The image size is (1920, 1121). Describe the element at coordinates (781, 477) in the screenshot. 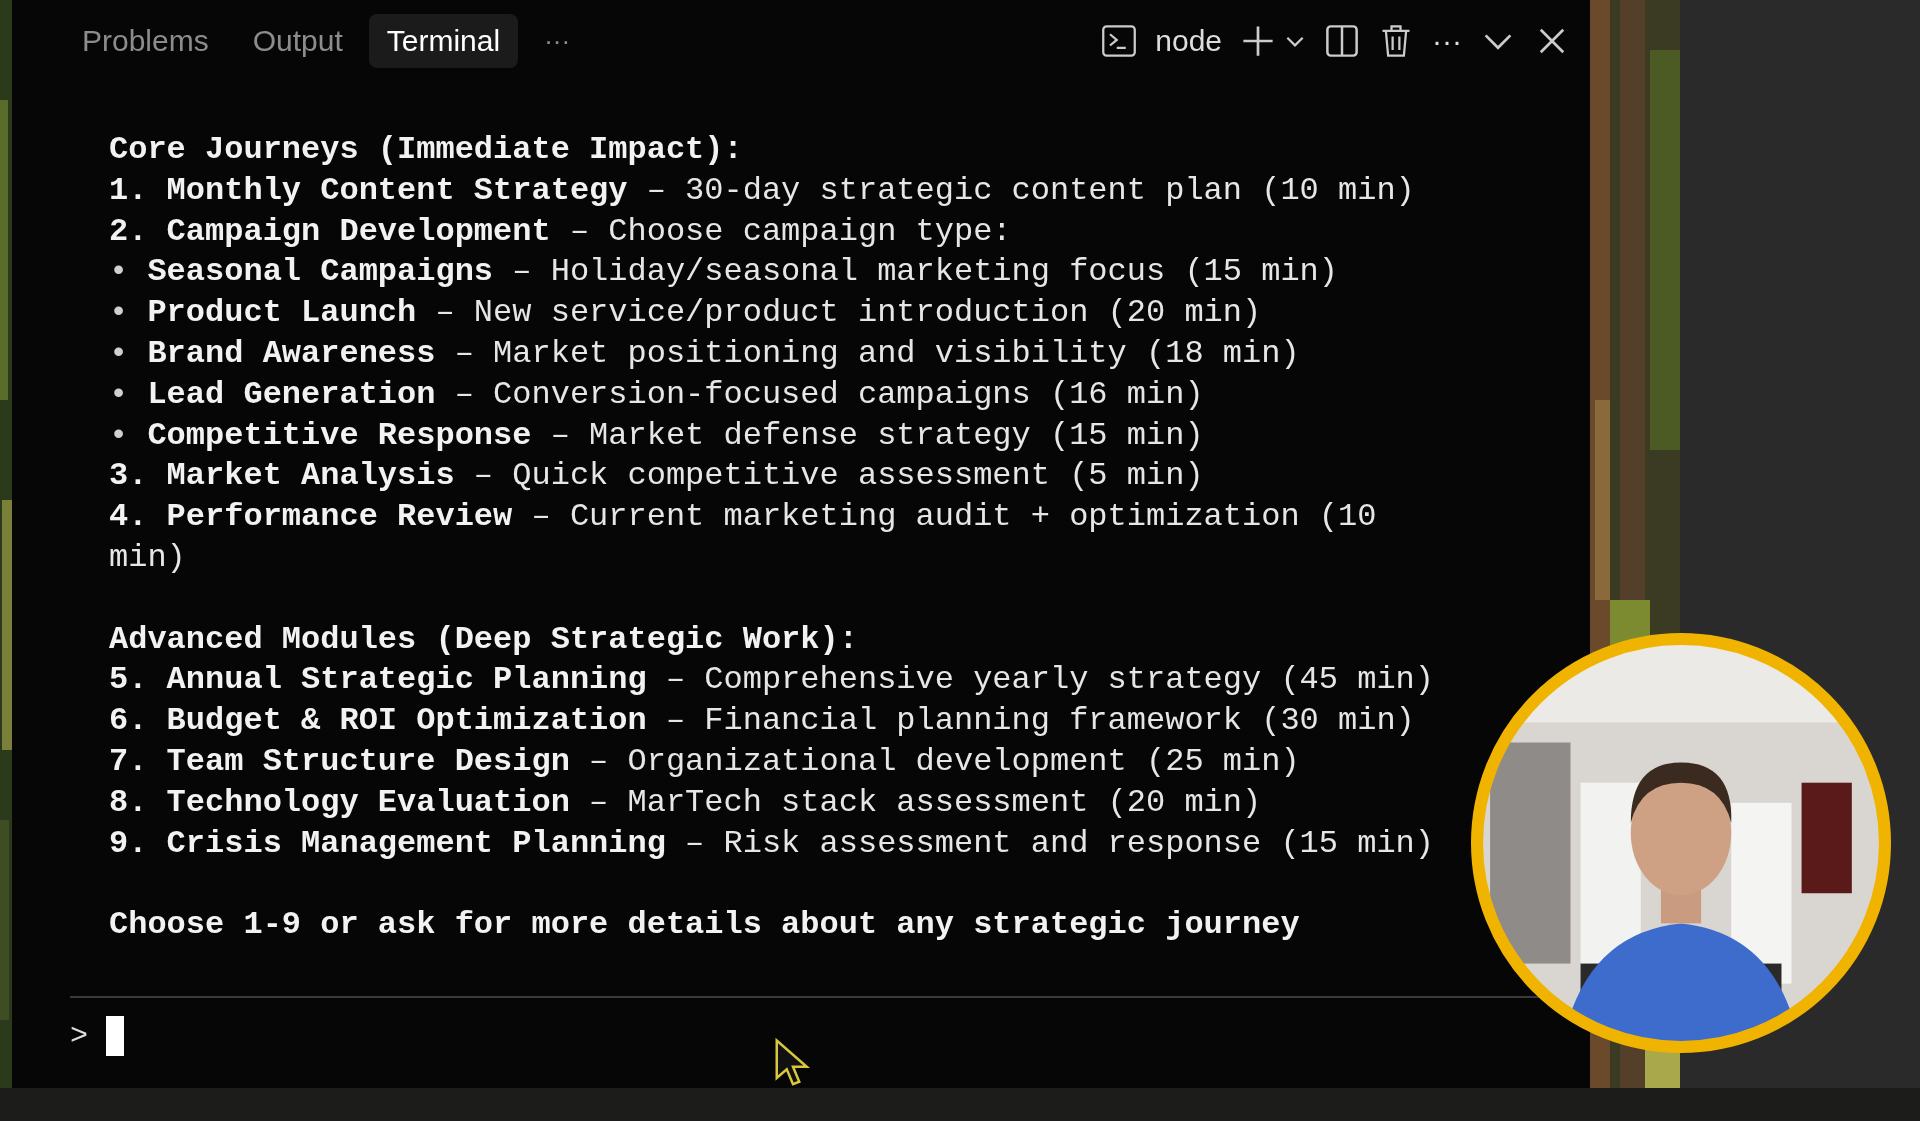

I see `menu-option: 3. Market Analysis – Quick competitive assessment (5 min)` at that location.